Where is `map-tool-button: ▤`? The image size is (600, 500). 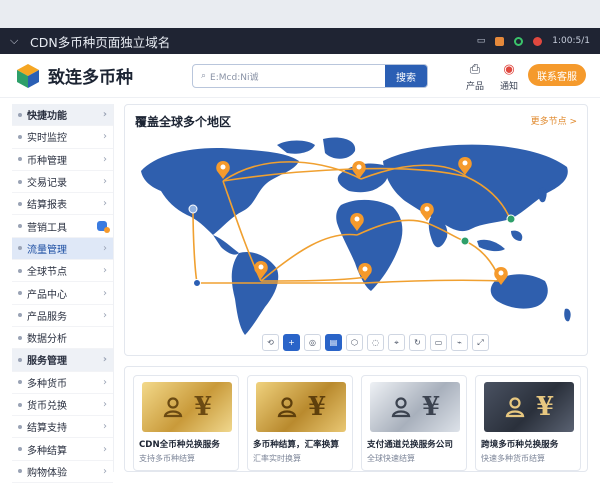
map-tool-button: ▤ is located at coordinates (333, 342).